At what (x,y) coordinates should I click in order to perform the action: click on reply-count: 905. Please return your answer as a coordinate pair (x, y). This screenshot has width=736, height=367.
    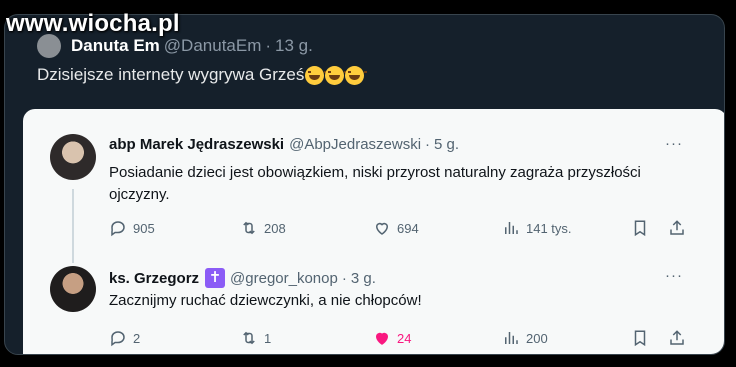
    Looking at the image, I should click on (144, 228).